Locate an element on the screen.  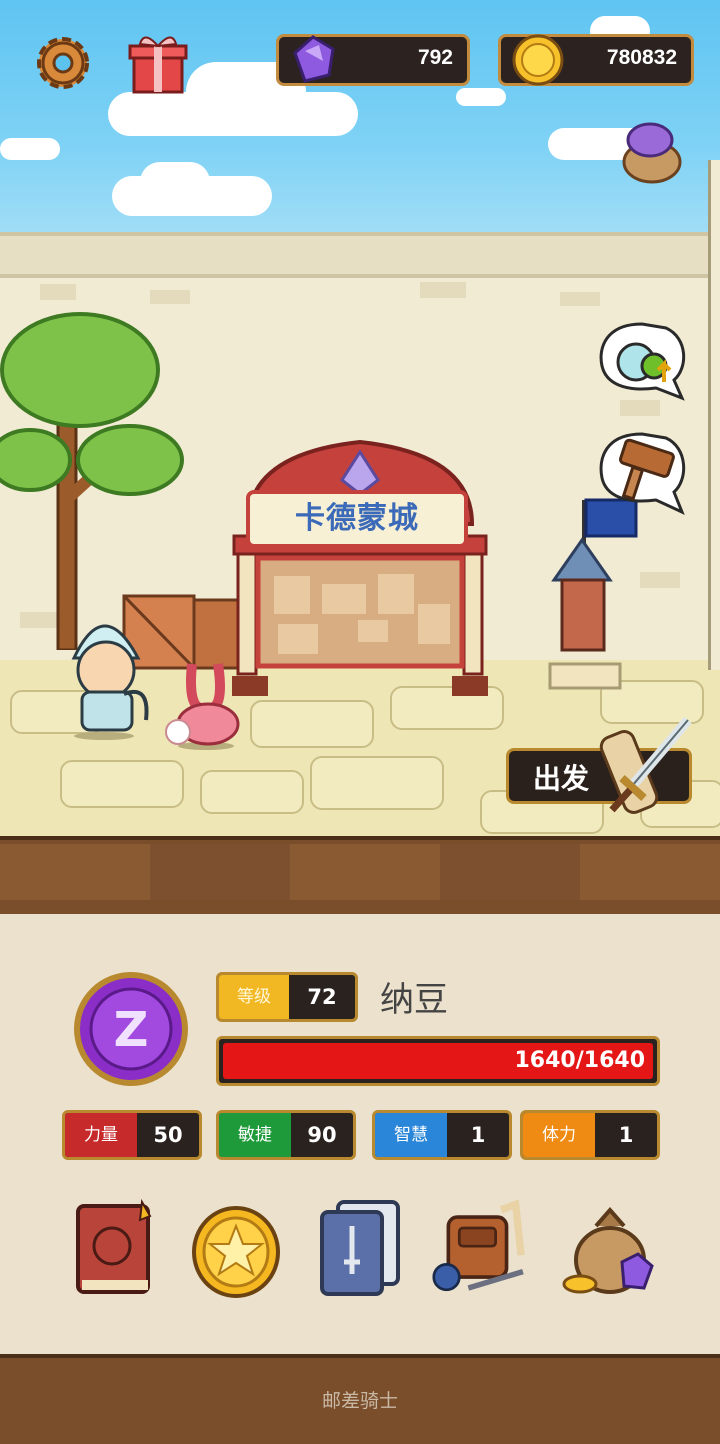
sword-scroll-icon is located at coordinates (645, 765).